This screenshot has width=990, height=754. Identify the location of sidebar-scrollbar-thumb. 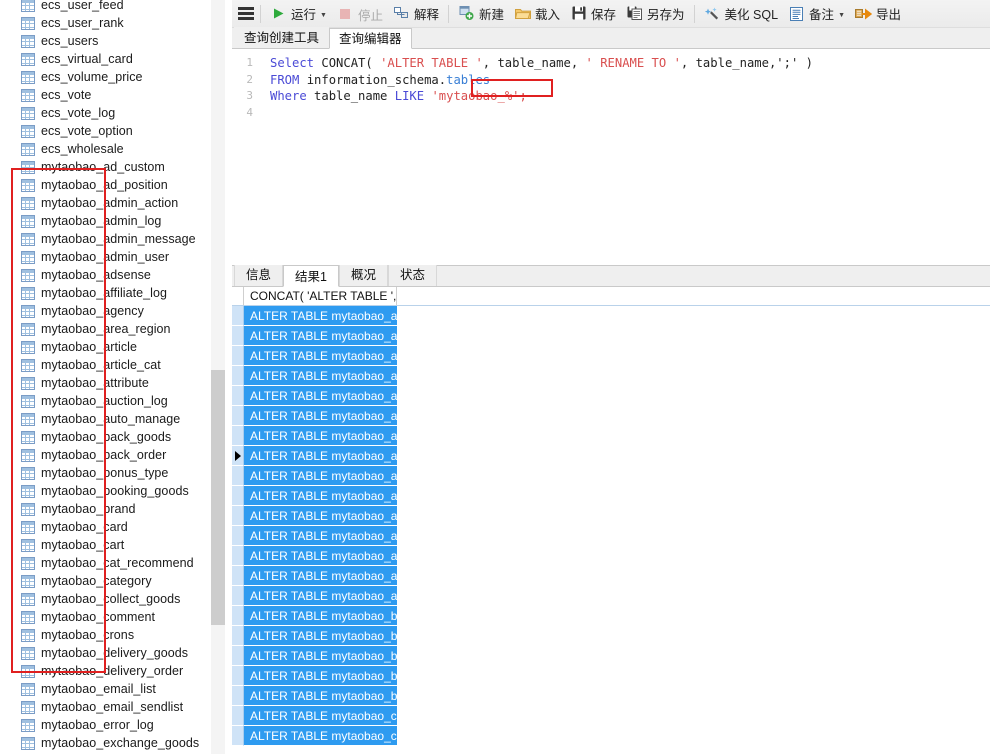
(218, 497).